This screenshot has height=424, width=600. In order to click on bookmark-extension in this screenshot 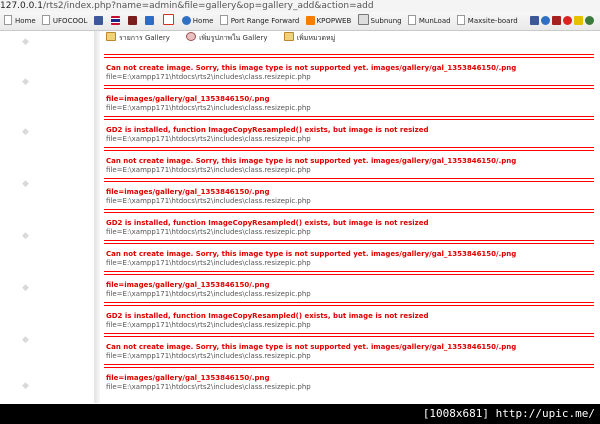, I will do `click(133, 21)`.